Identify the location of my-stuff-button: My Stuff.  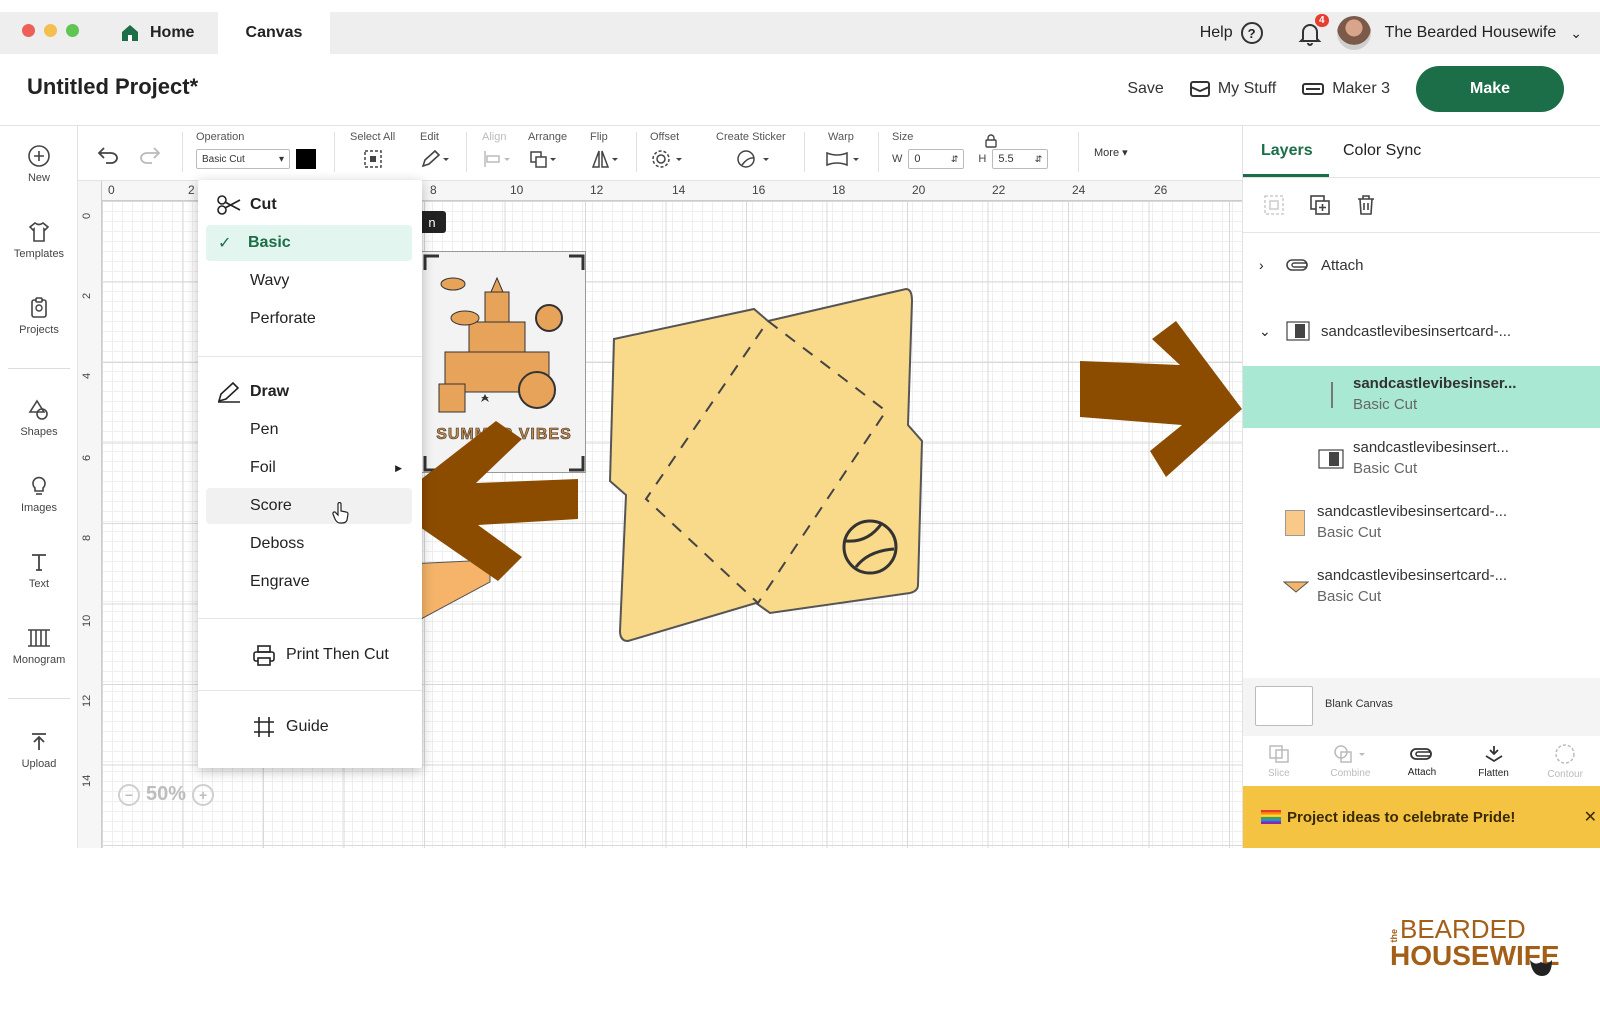
(1232, 89).